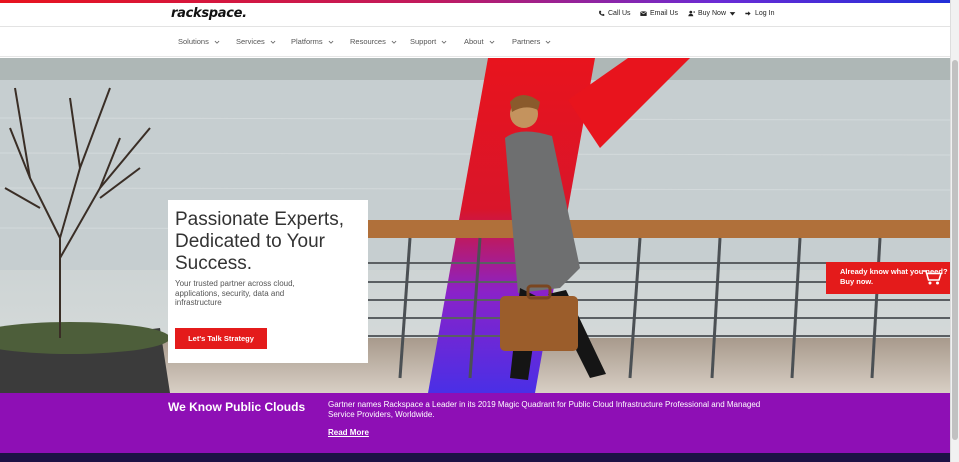 This screenshot has height=462, width=959. I want to click on envelope-icon, so click(643, 13).